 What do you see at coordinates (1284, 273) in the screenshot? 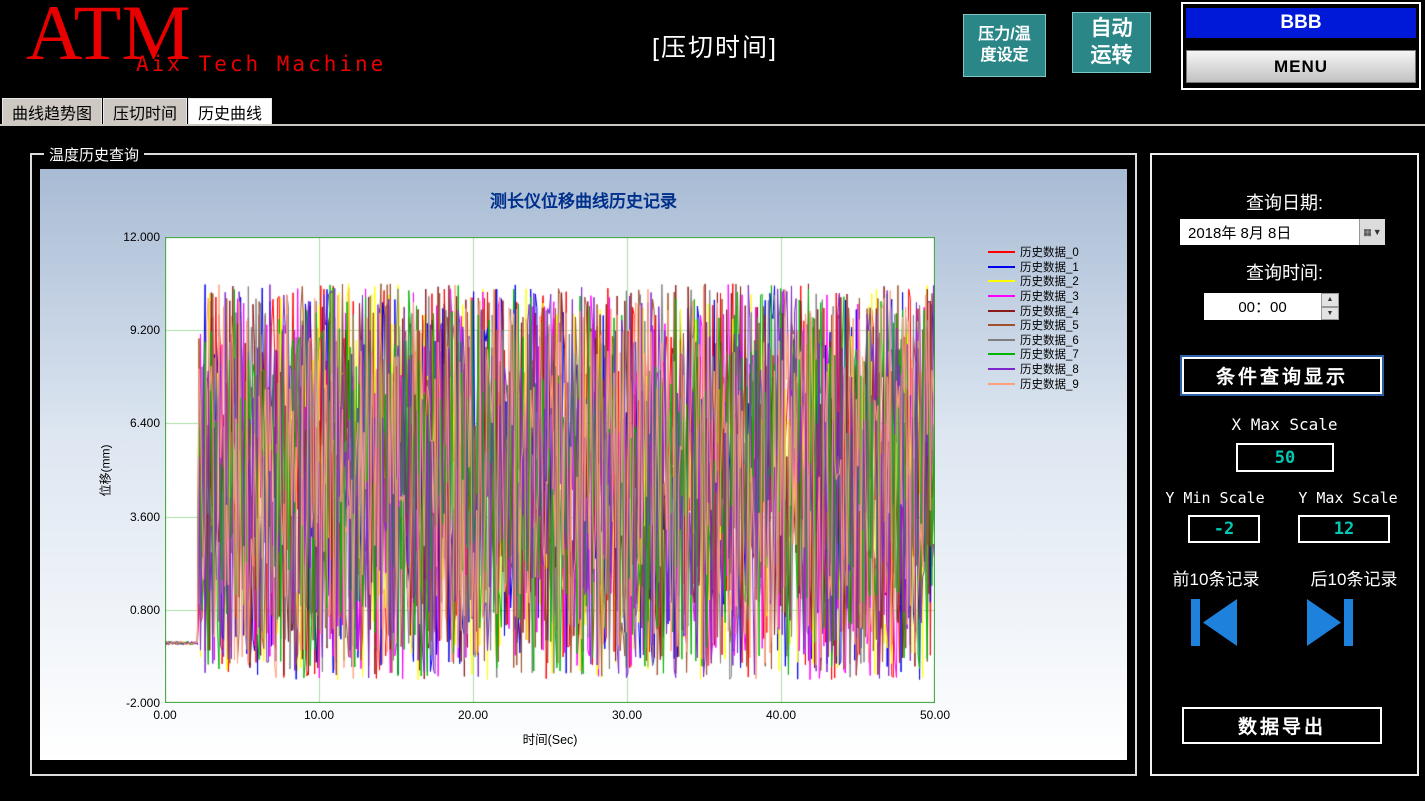
I see `query-time-label: 查询时间:` at bounding box center [1284, 273].